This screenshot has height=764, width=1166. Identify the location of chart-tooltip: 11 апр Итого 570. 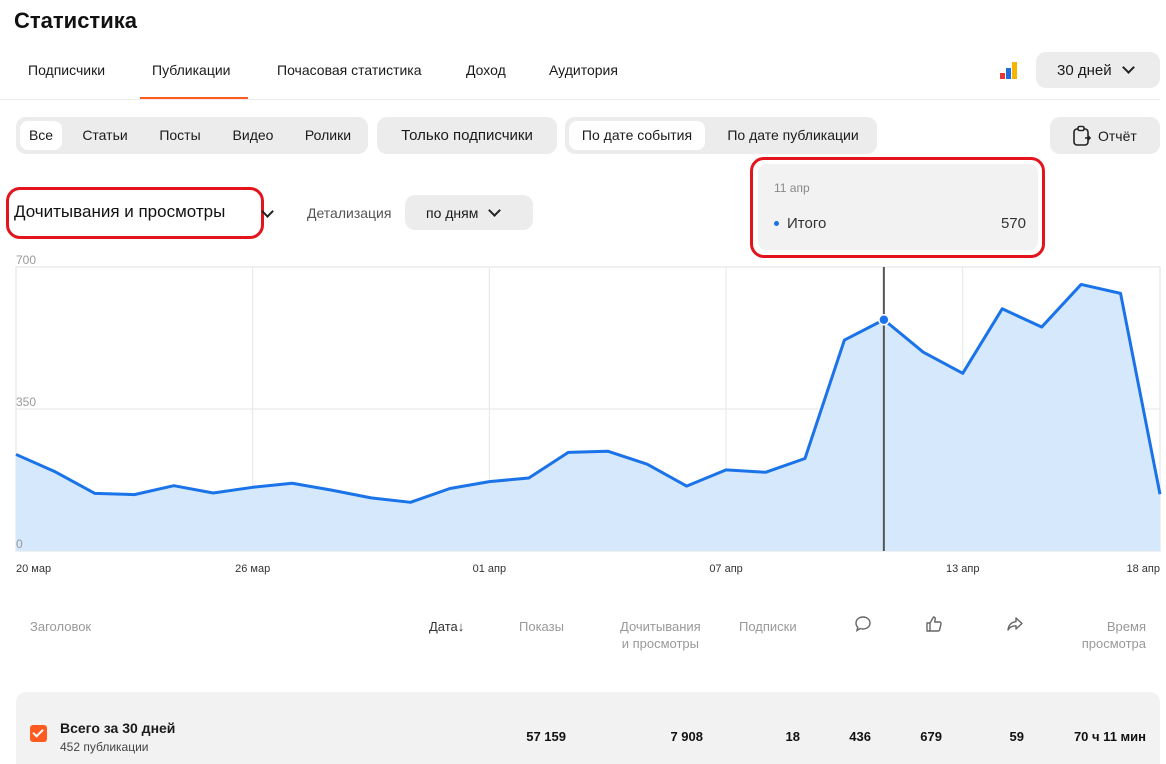
(898, 207).